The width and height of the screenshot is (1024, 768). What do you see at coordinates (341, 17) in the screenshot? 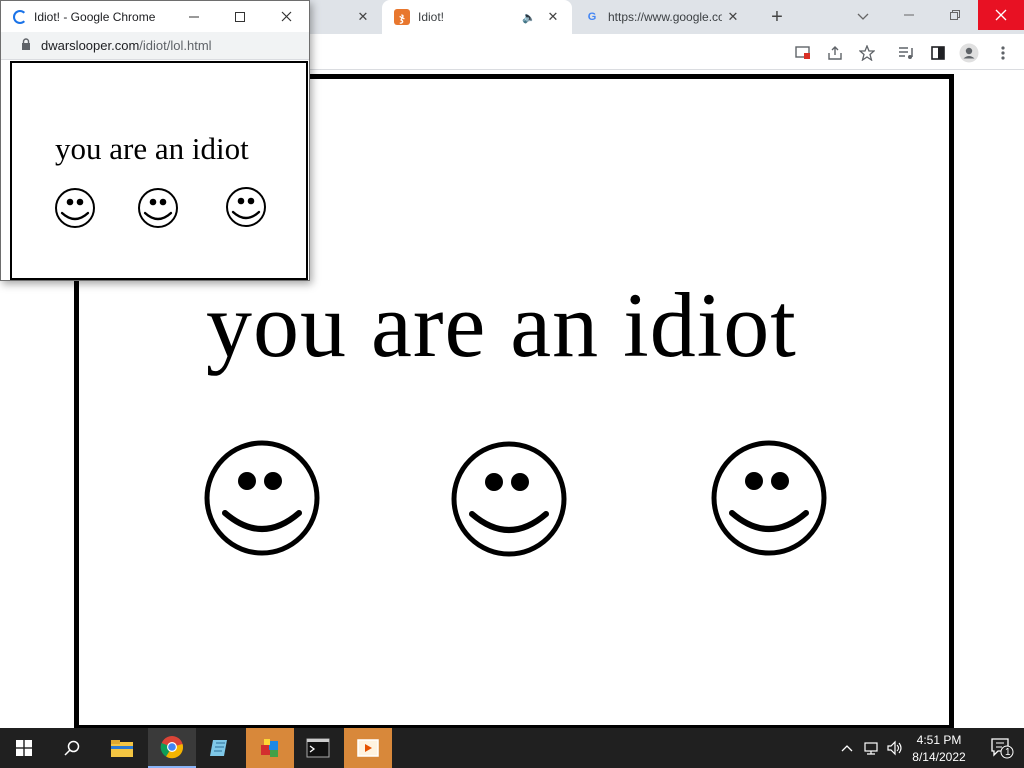
I see `tab-hidden: ✕` at bounding box center [341, 17].